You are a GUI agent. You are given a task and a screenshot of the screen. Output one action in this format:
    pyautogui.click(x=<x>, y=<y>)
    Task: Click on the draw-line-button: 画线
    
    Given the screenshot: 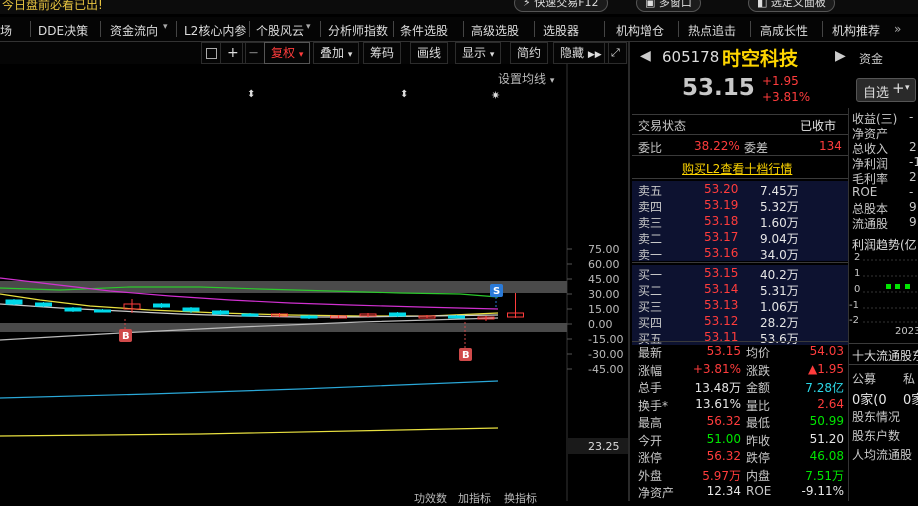 What is the action you would take?
    pyautogui.click(x=429, y=53)
    